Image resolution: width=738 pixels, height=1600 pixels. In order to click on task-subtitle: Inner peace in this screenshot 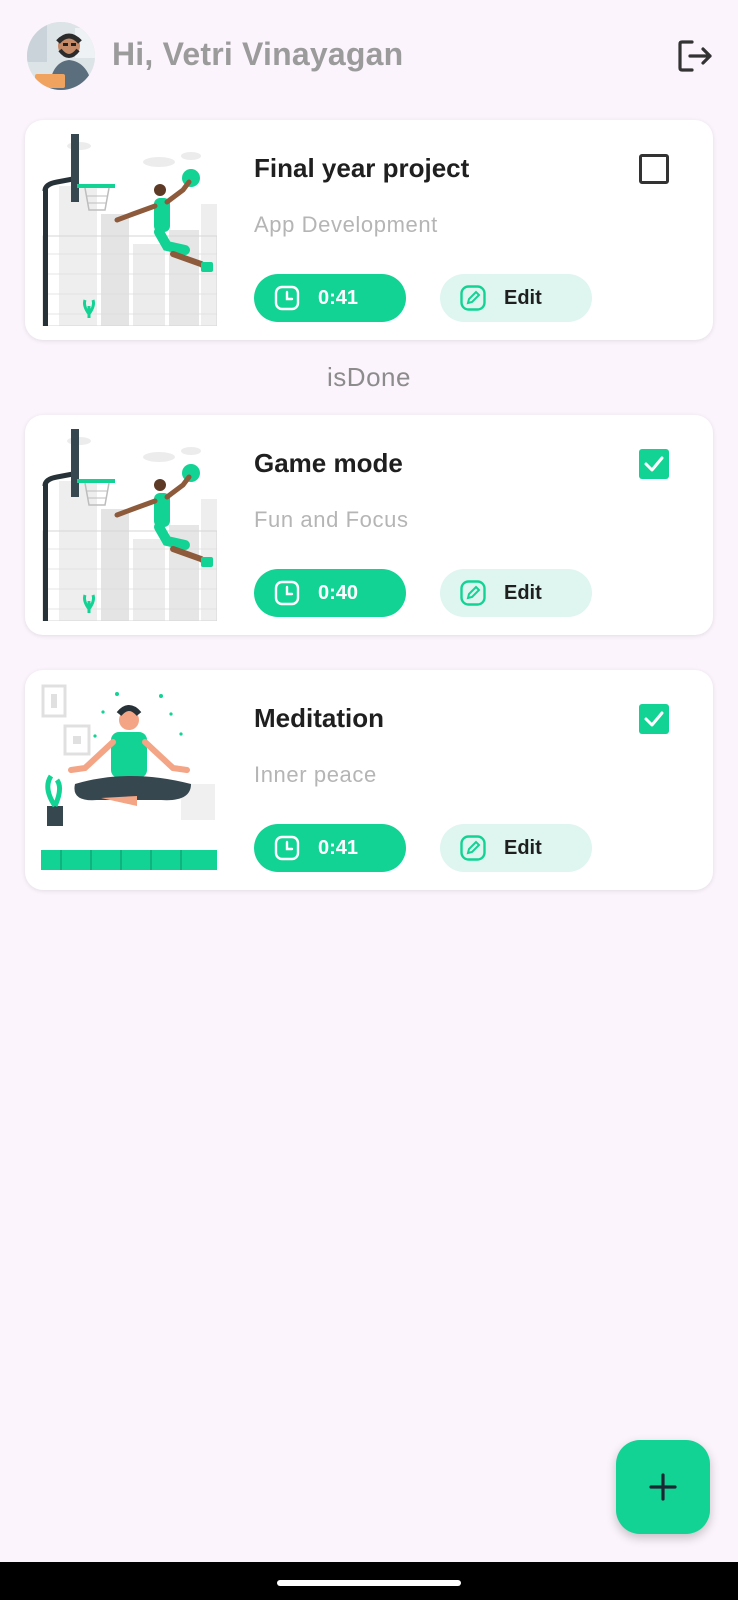, I will do `click(315, 774)`.